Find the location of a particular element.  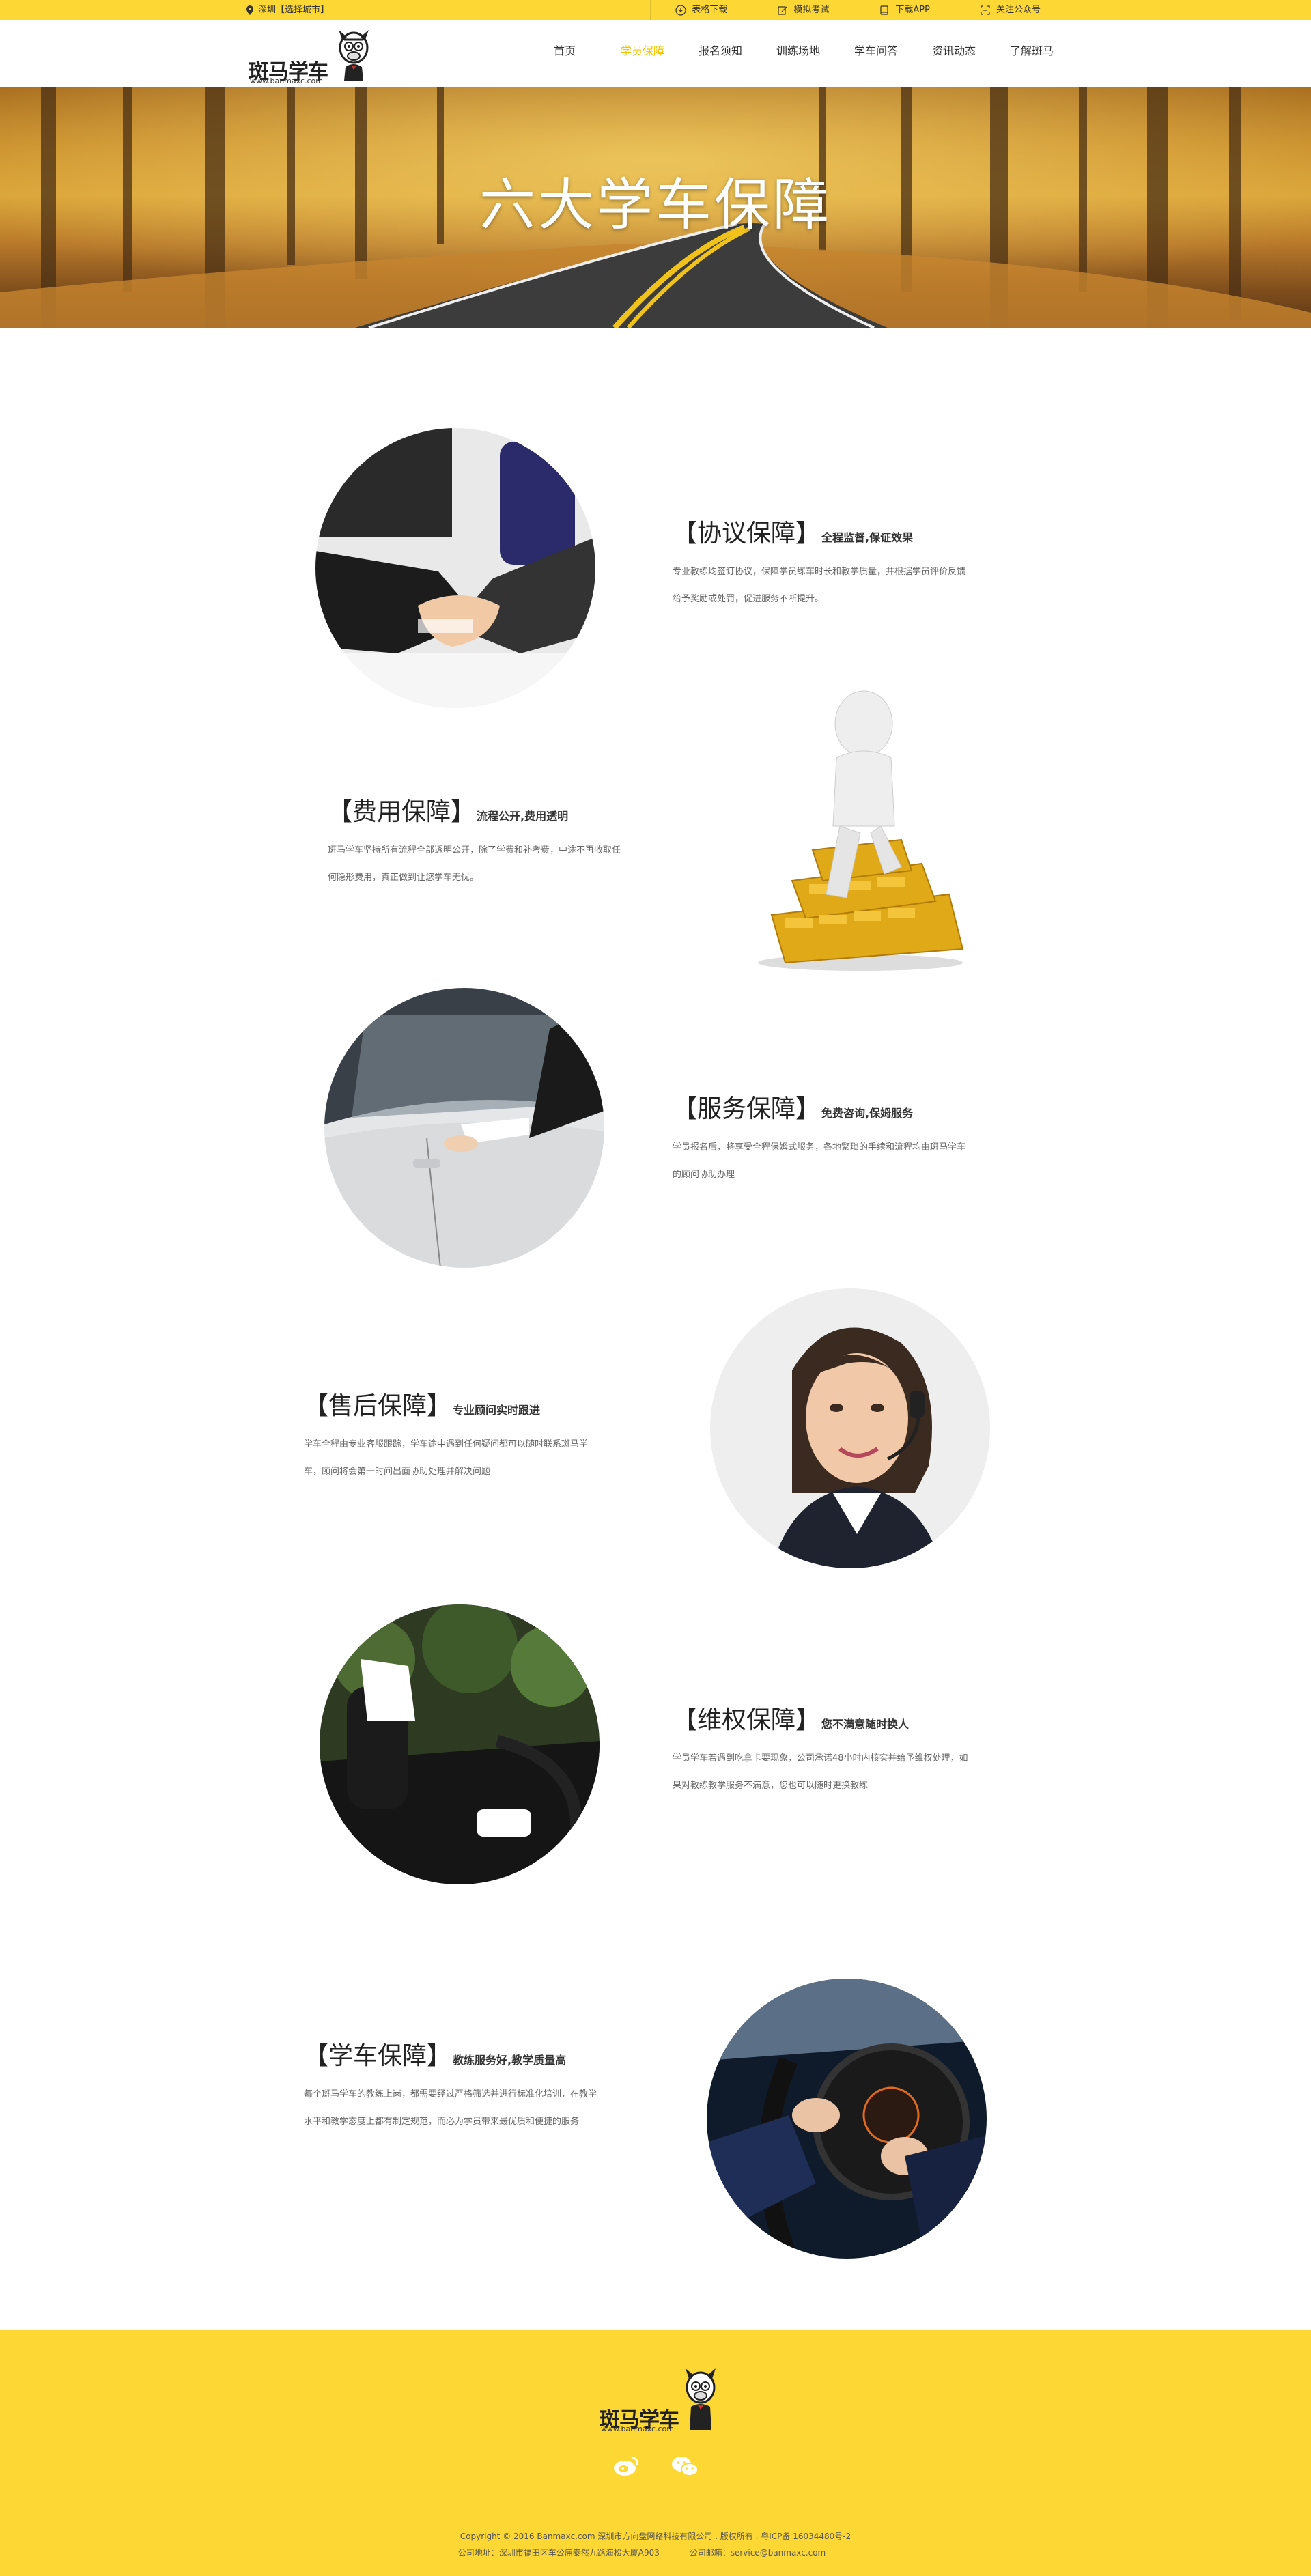

section-desc: 学员报名后，将享受全程保姆式服务，各地繁琐的手续和流程均由斑马学车的顾问协助办理 is located at coordinates (819, 1161).